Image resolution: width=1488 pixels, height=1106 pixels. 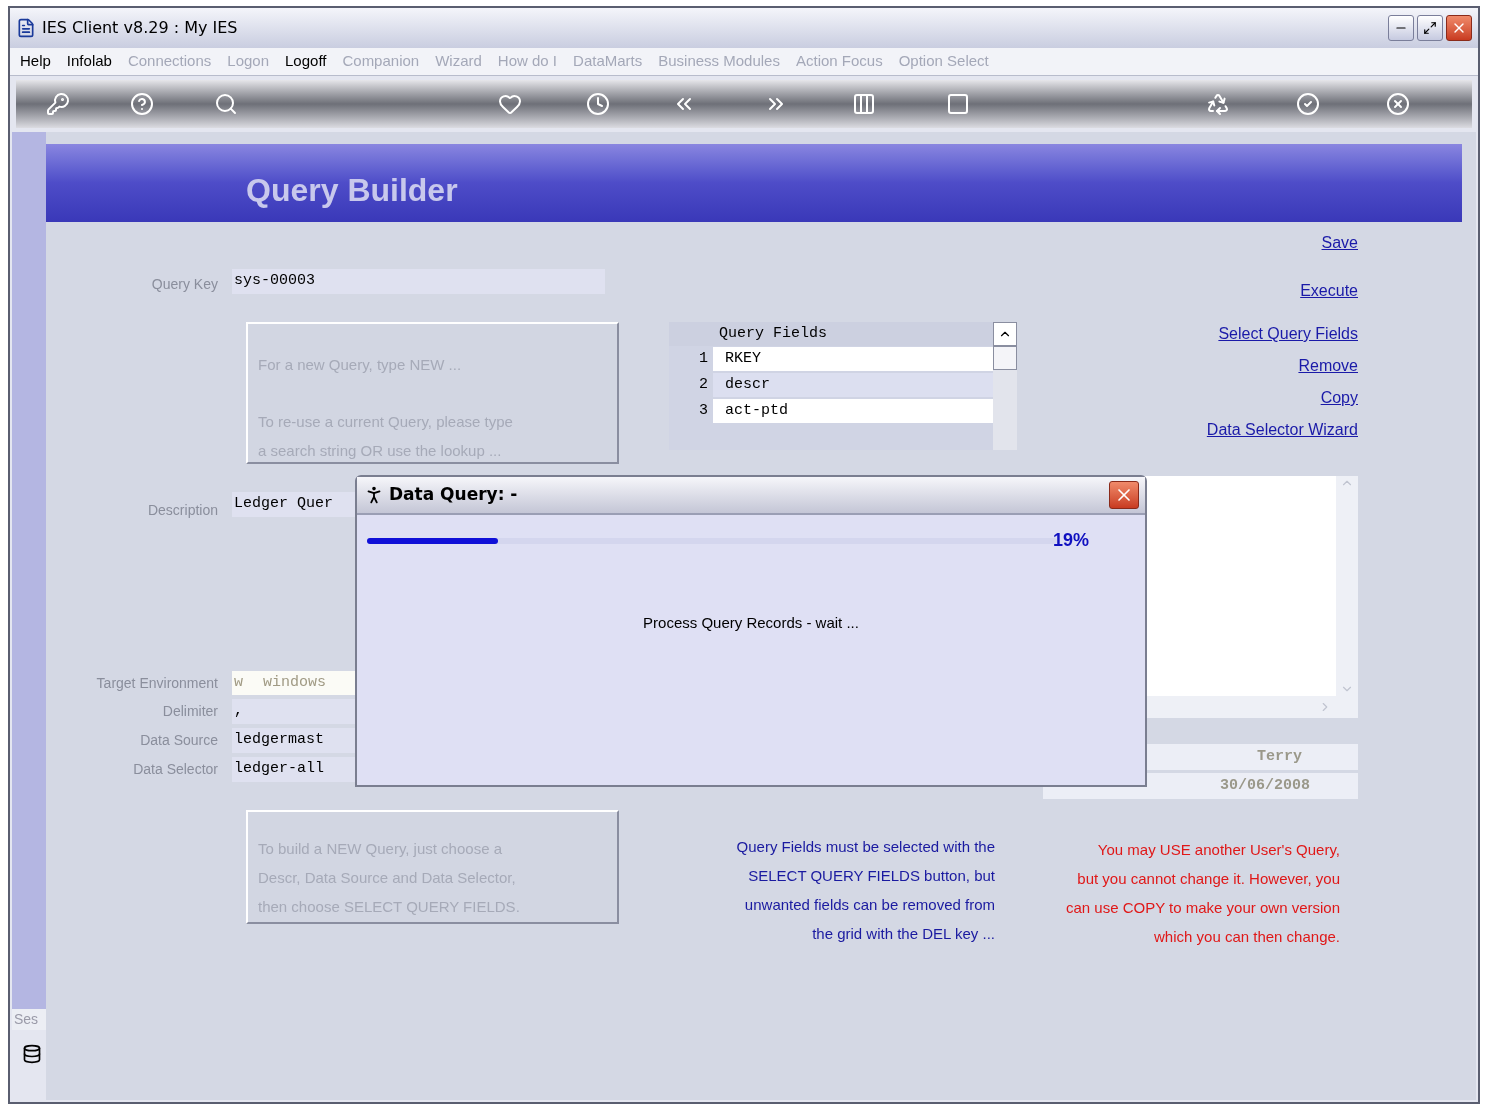 What do you see at coordinates (26, 28) in the screenshot?
I see `app-icon` at bounding box center [26, 28].